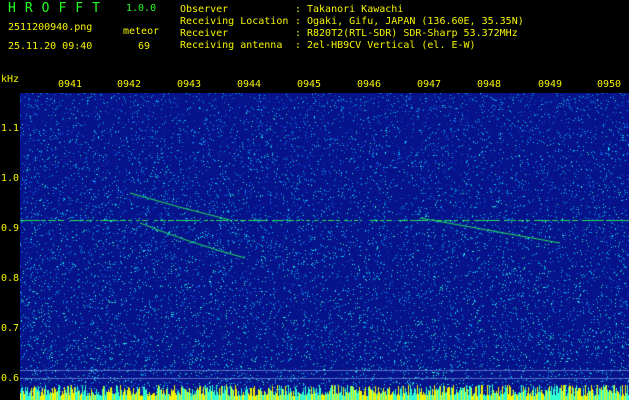 The width and height of the screenshot is (629, 400). Describe the element at coordinates (415, 21) in the screenshot. I see `location-value: Ogaki, Gifu, JAPAN (136.60E, 35.35N)` at that location.